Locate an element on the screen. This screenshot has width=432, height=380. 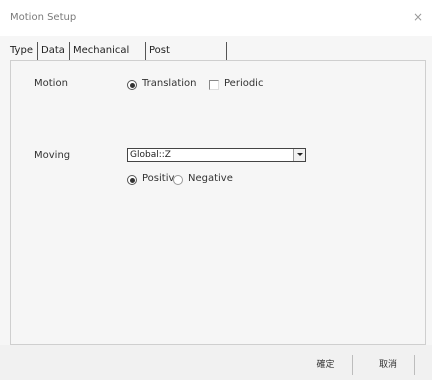
tab-mechanical: Mechanical is located at coordinates (101, 51).